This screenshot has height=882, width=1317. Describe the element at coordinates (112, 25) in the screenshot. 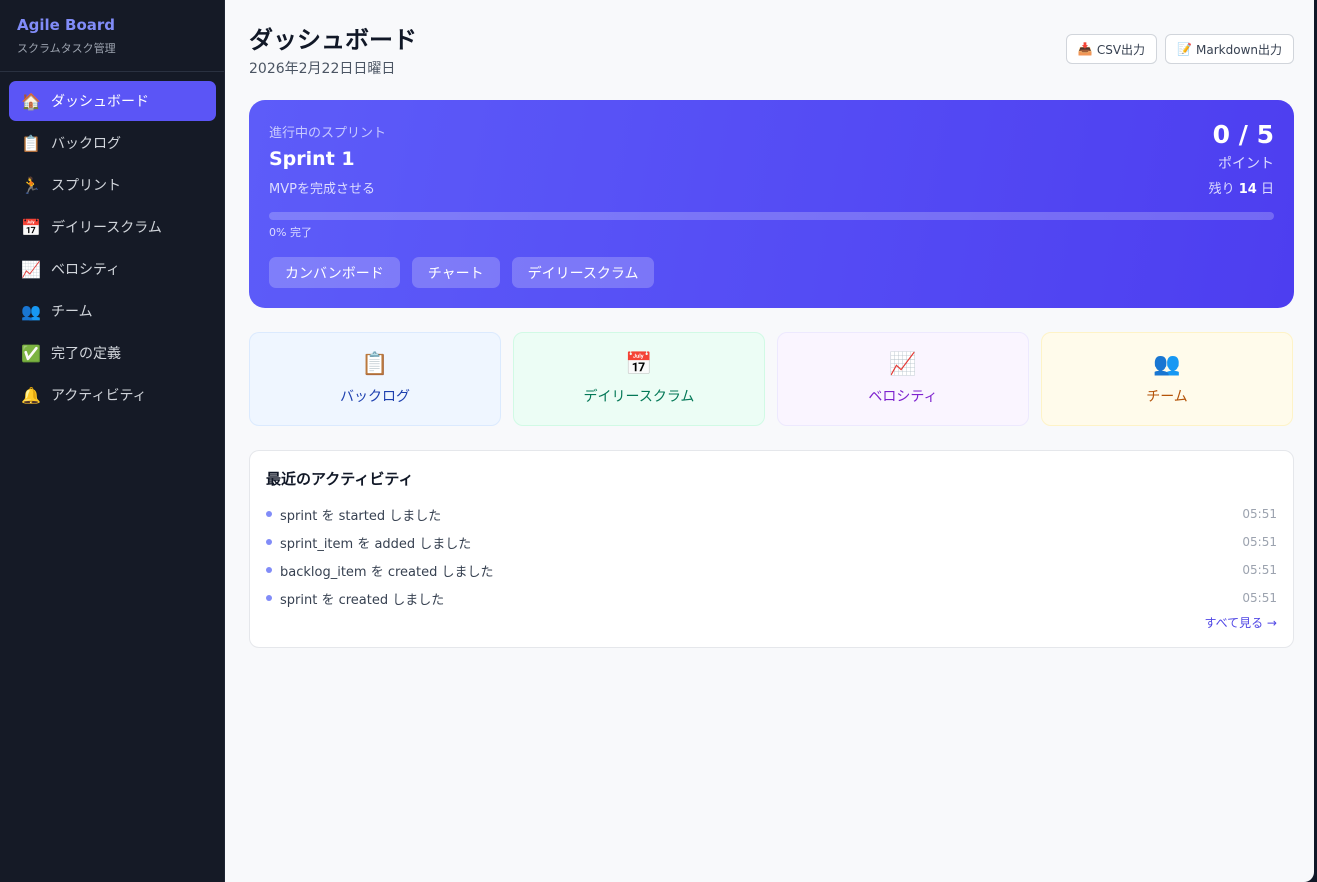

I see `brand-title: Agile Board` at that location.